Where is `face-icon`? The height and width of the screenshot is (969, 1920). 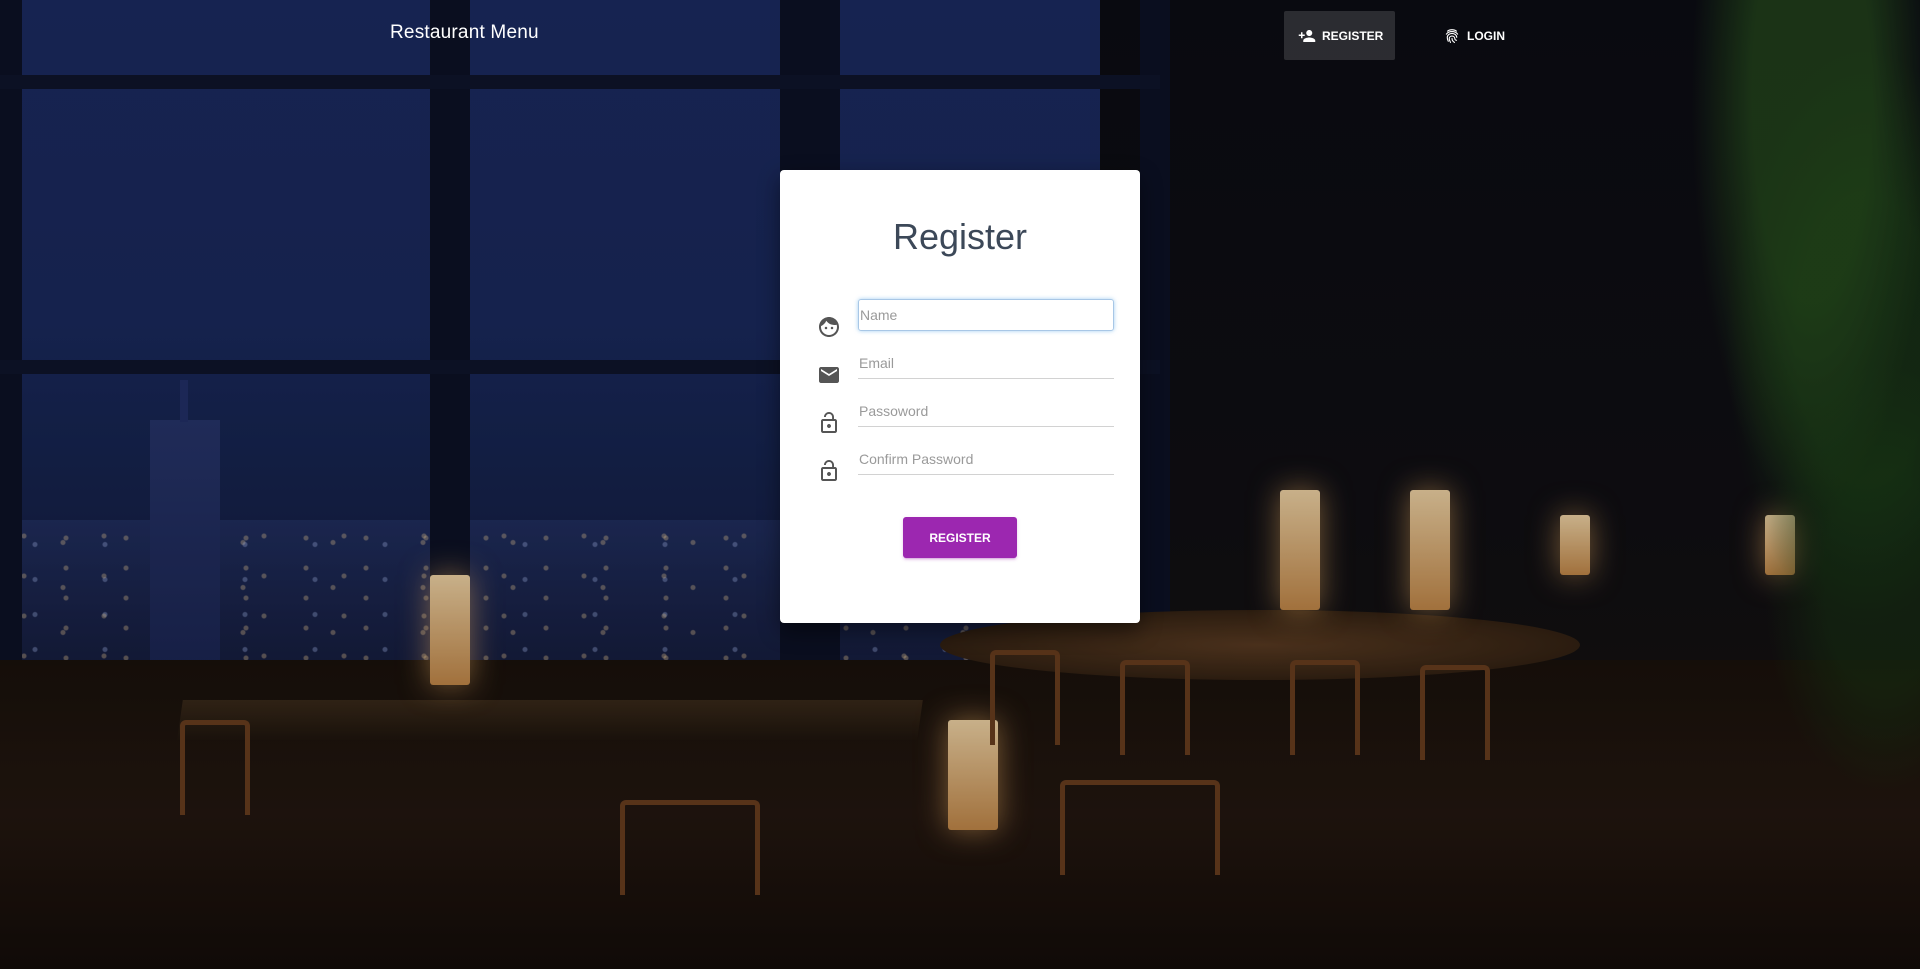 face-icon is located at coordinates (829, 327).